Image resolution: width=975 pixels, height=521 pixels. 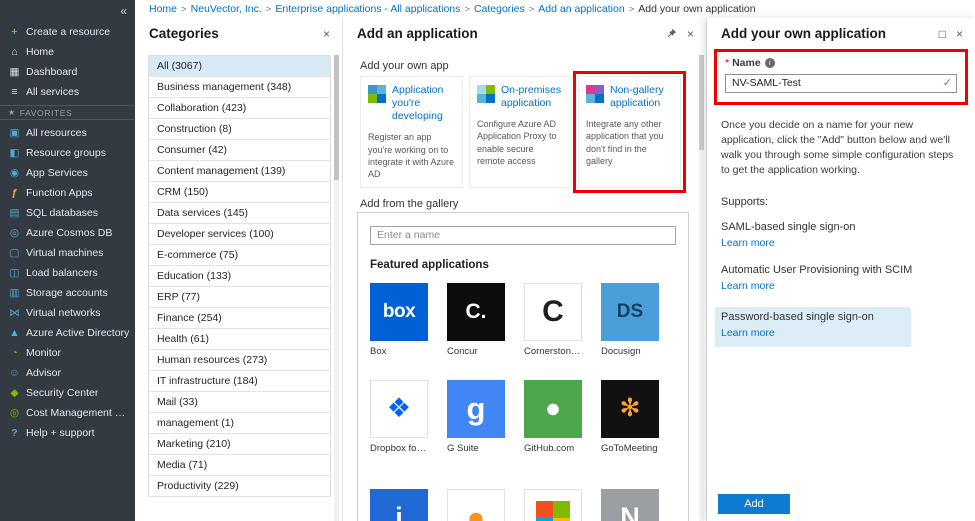 I want to click on breadcrumb-link: NeuVector, Inc., so click(x=226, y=9).